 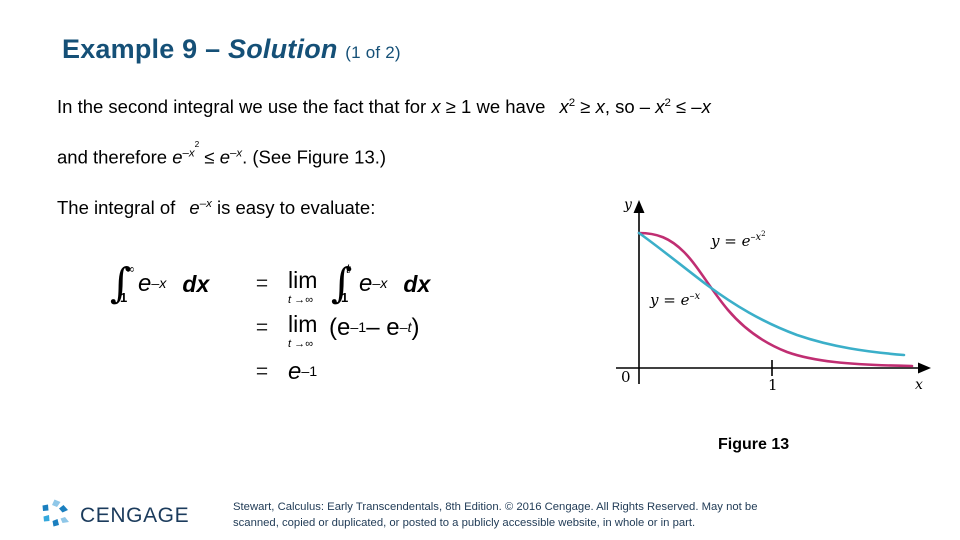 I want to click on x-tick-label-1: 1, so click(x=773, y=385).